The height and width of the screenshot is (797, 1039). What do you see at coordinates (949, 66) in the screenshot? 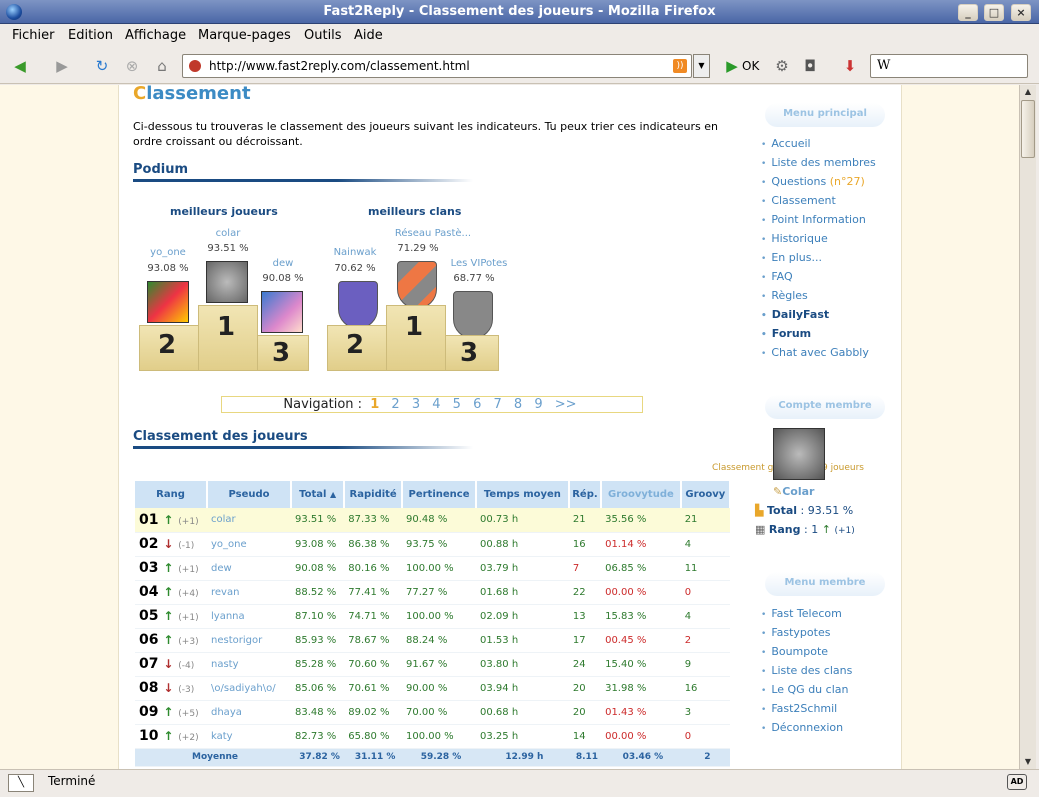
I see `search-box: W` at bounding box center [949, 66].